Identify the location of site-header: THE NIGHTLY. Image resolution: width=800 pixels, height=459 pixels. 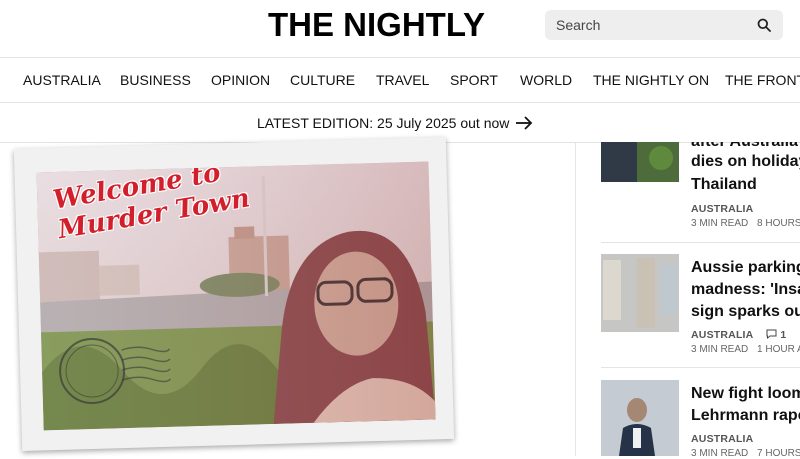
(400, 28).